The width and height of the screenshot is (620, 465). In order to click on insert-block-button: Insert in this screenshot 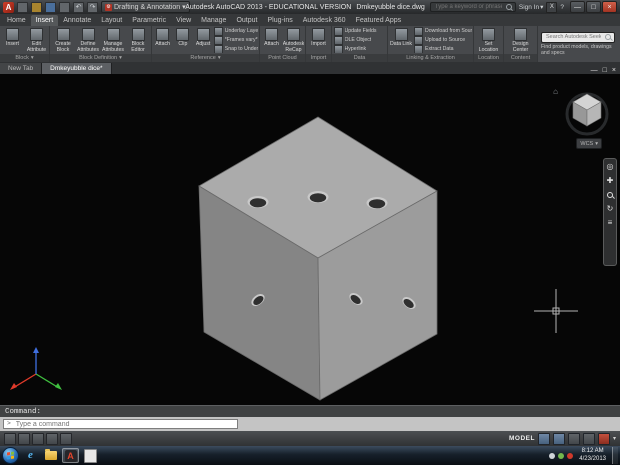, I will do `click(12, 40)`.